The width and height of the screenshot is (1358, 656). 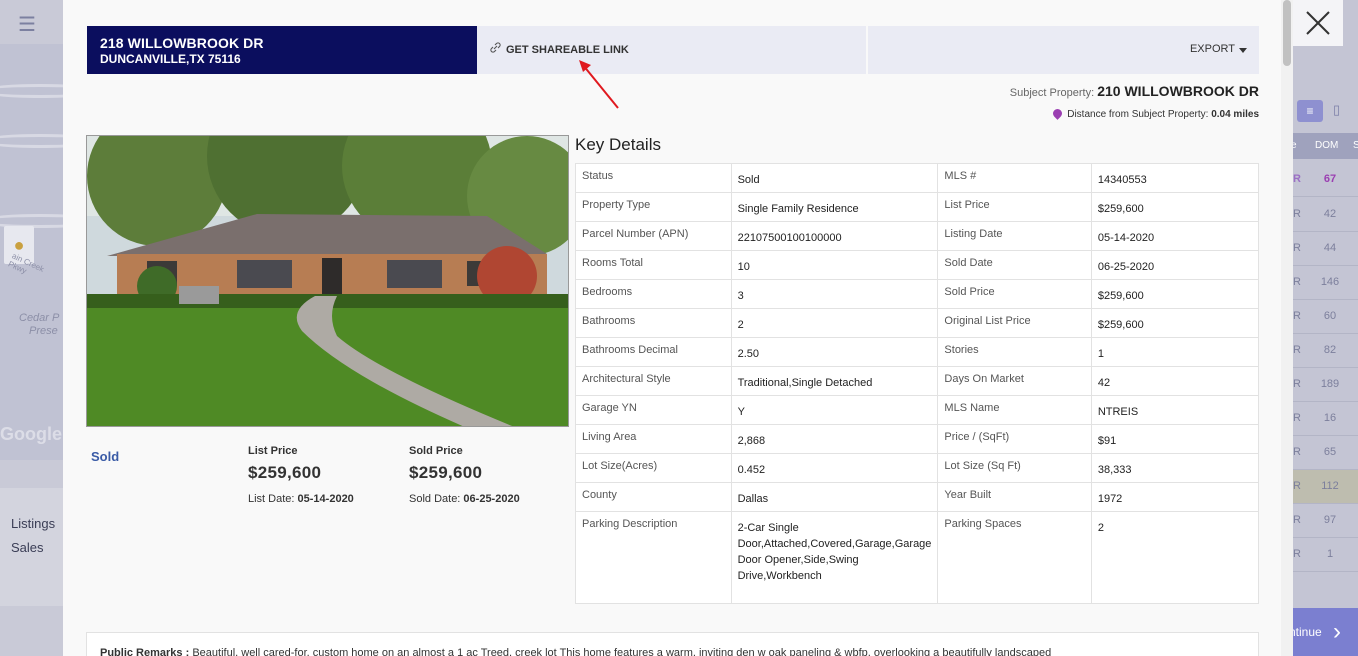 I want to click on detail-value: 05-14-2020, so click(x=1175, y=236).